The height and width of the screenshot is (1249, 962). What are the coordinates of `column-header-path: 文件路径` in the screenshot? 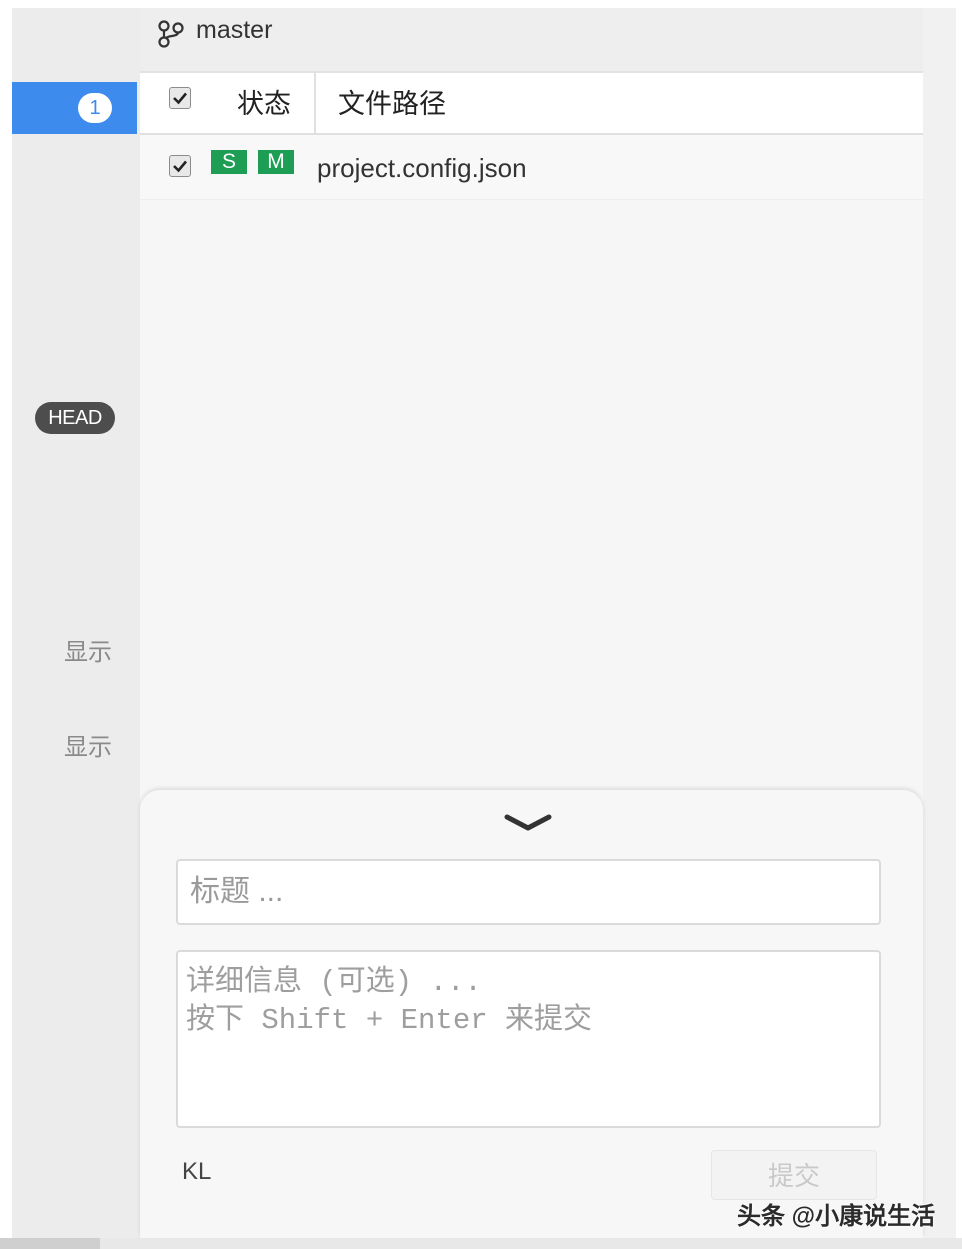 It's located at (392, 101).